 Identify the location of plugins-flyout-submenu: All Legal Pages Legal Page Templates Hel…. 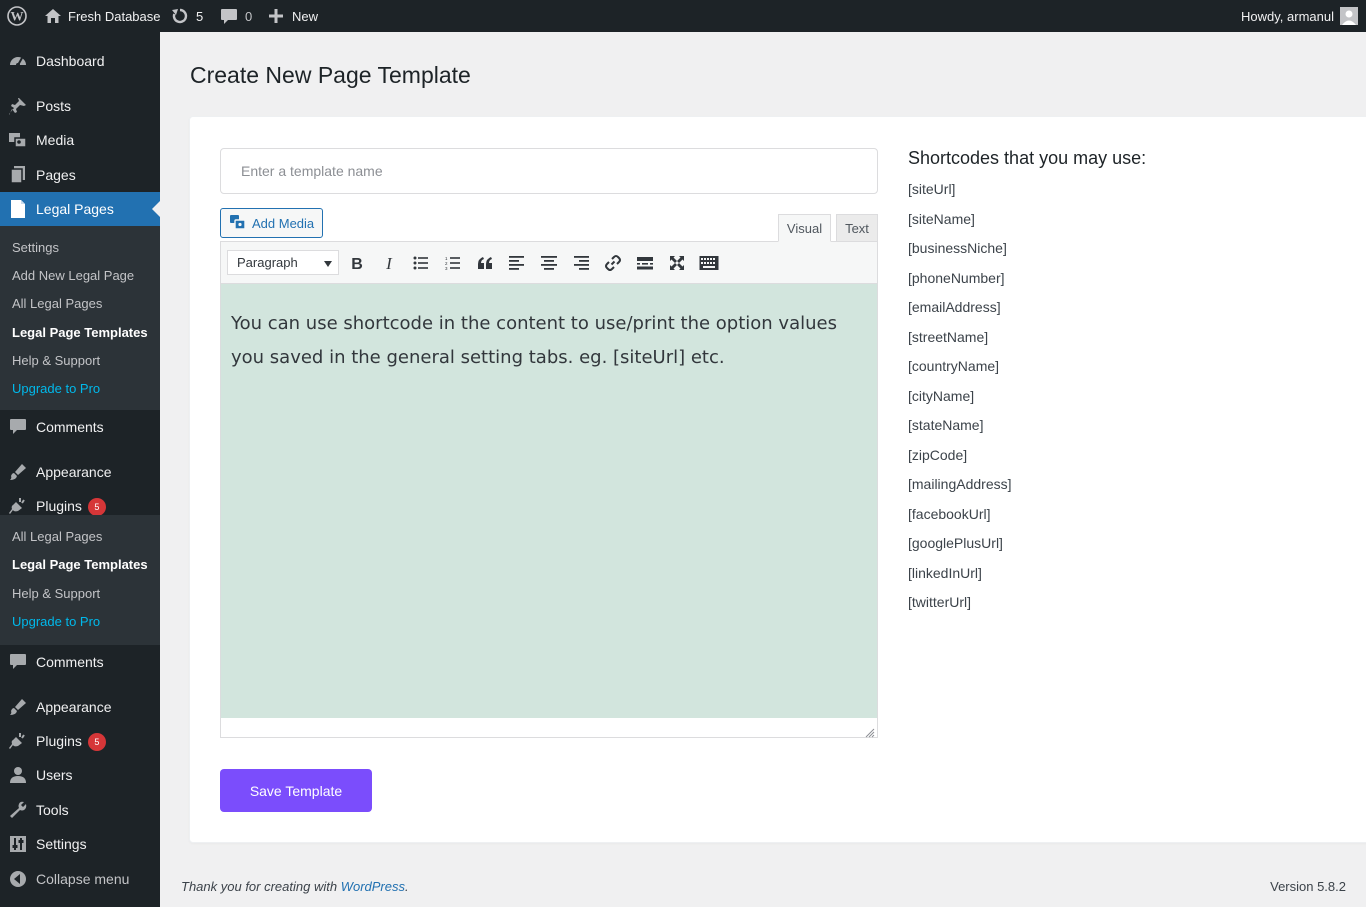
(80, 580).